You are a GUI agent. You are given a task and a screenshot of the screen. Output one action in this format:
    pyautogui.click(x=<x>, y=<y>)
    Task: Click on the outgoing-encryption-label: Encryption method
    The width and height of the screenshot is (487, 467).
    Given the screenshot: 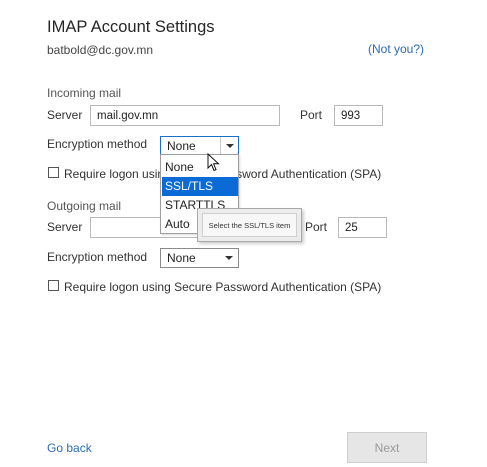 What is the action you would take?
    pyautogui.click(x=97, y=257)
    